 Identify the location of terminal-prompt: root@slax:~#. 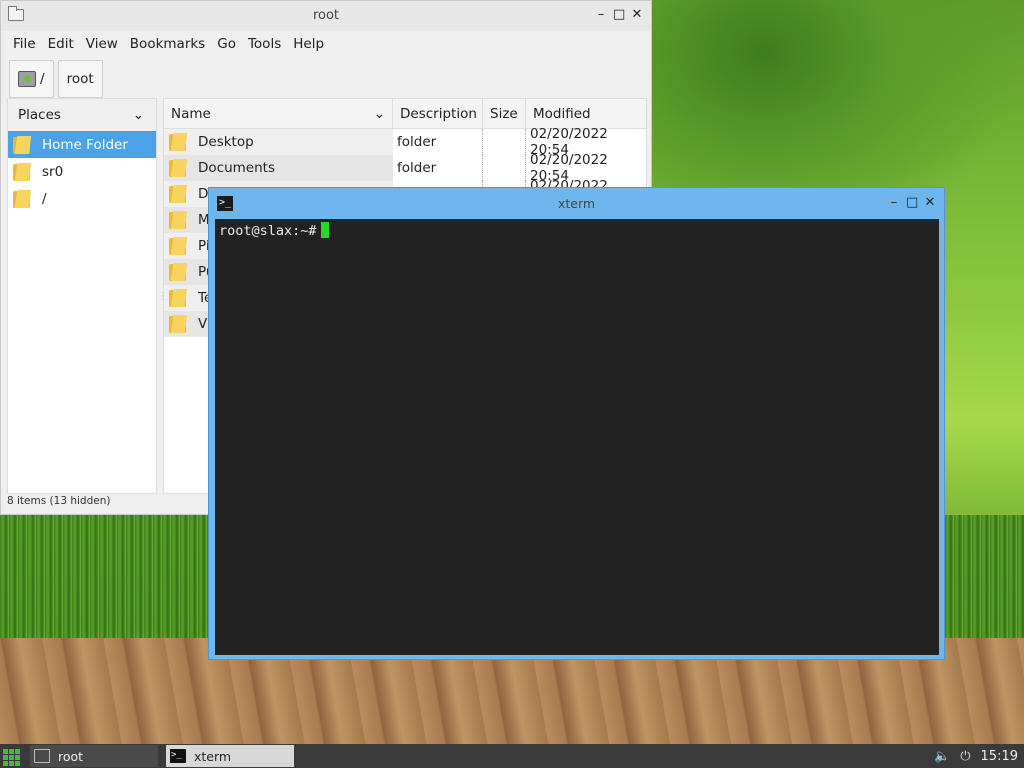
(268, 231).